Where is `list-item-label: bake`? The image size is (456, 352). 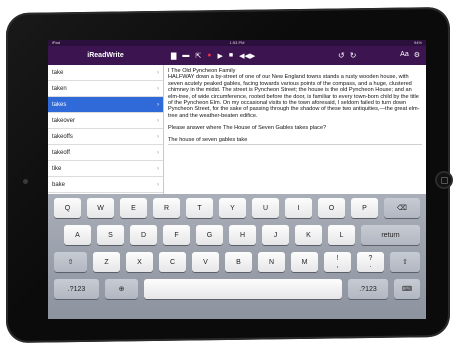
list-item-label: bake is located at coordinates (59, 184).